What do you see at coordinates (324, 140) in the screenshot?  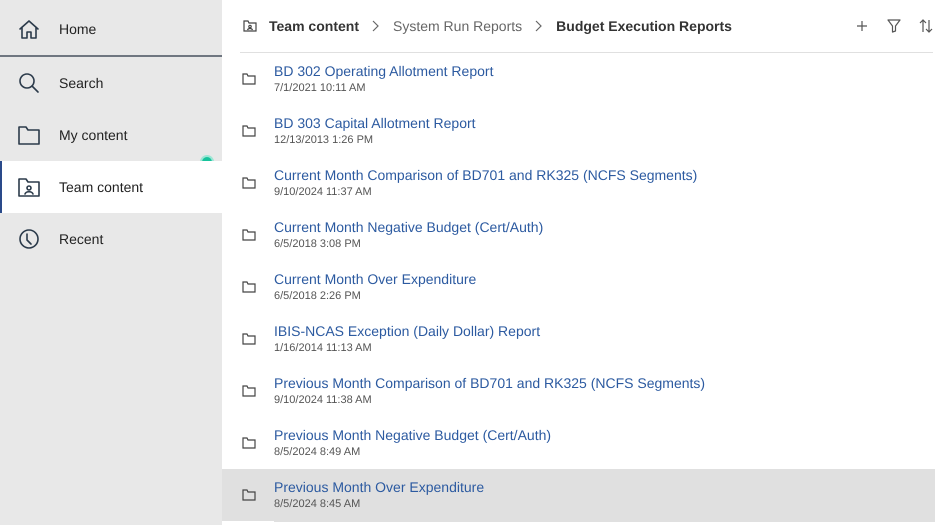 I see `modified-date: 12/13/2013 1:26 PM` at bounding box center [324, 140].